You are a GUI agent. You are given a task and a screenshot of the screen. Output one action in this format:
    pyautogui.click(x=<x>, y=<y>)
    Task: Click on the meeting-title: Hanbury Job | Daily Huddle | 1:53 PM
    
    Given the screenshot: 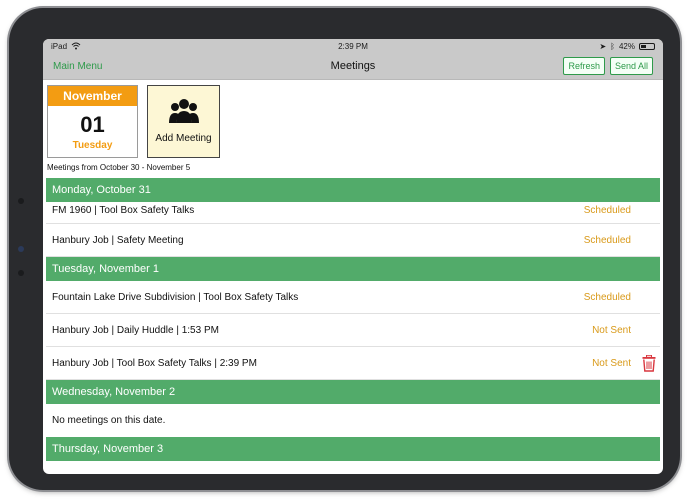 What is the action you would take?
    pyautogui.click(x=135, y=330)
    